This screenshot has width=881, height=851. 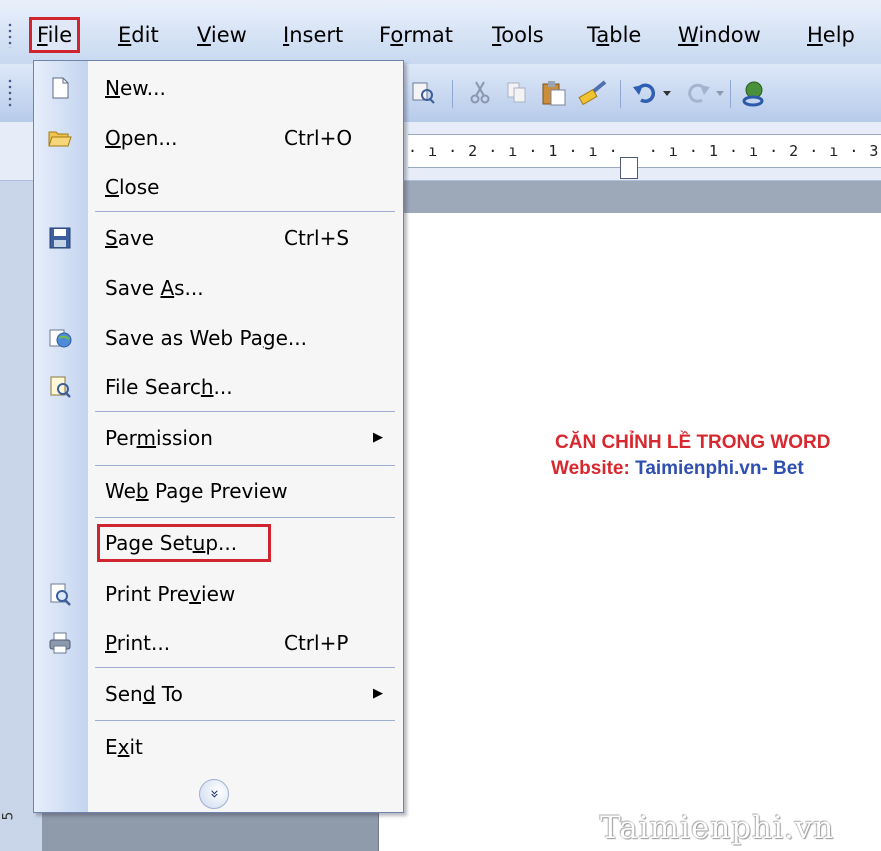 What do you see at coordinates (144, 694) in the screenshot?
I see `menu-item-label: Send To` at bounding box center [144, 694].